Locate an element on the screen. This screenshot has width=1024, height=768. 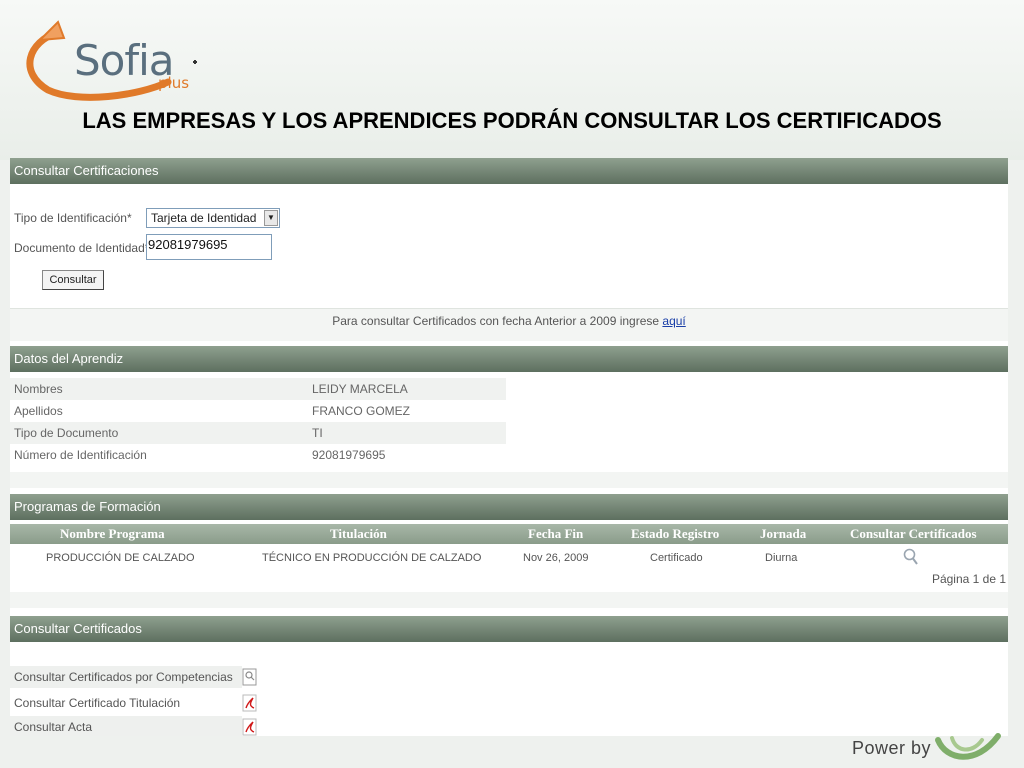
aprendiz-row-label: Número de Identificación is located at coordinates (80, 455).